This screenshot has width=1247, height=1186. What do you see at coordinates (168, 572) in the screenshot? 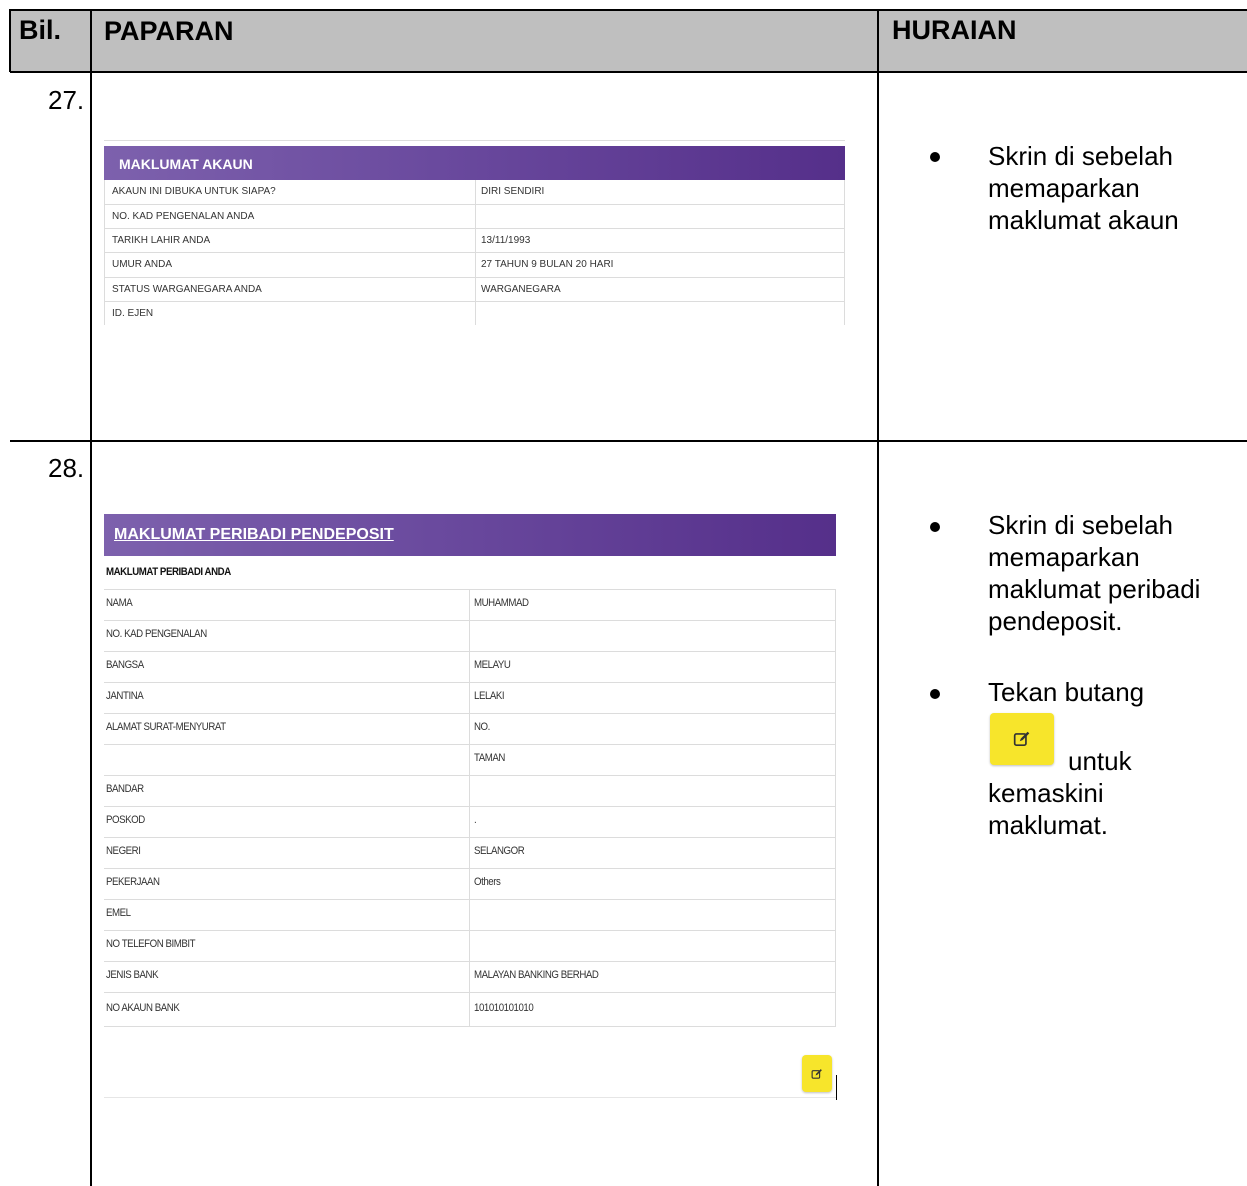
I see `panel-subtitle: MAKLUMAT PERIBADI ANDA` at bounding box center [168, 572].